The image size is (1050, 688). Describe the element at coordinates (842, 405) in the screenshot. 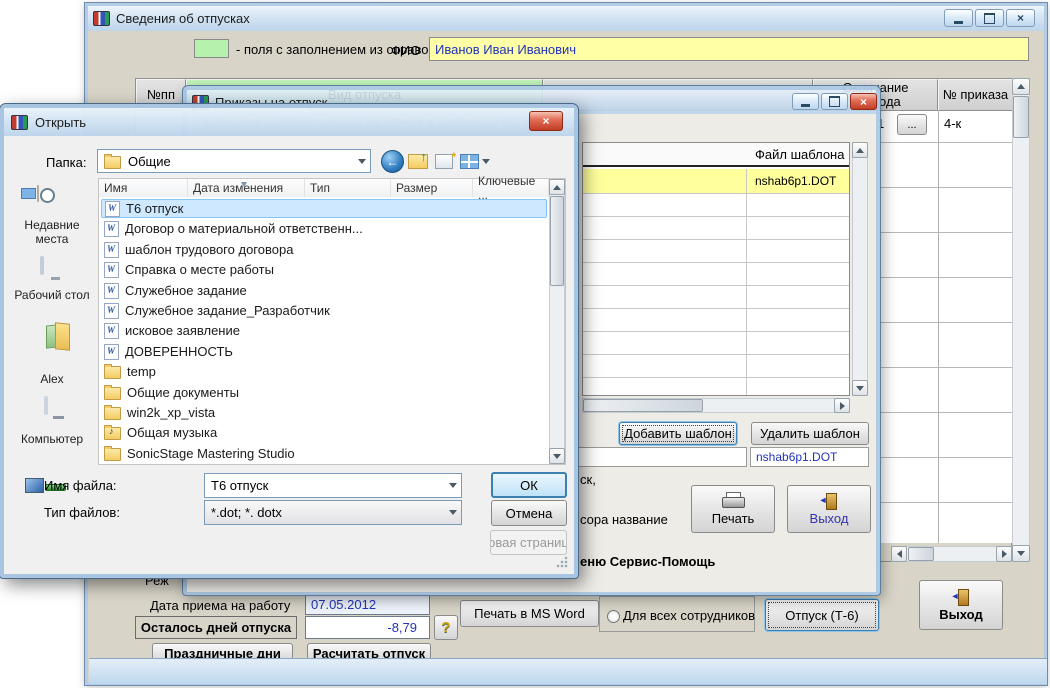

I see `grid-scroll-right` at that location.